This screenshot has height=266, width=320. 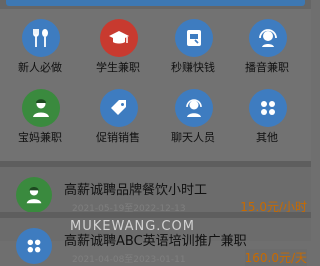 I want to click on category-mom: 宝妈兼职, so click(x=40, y=112).